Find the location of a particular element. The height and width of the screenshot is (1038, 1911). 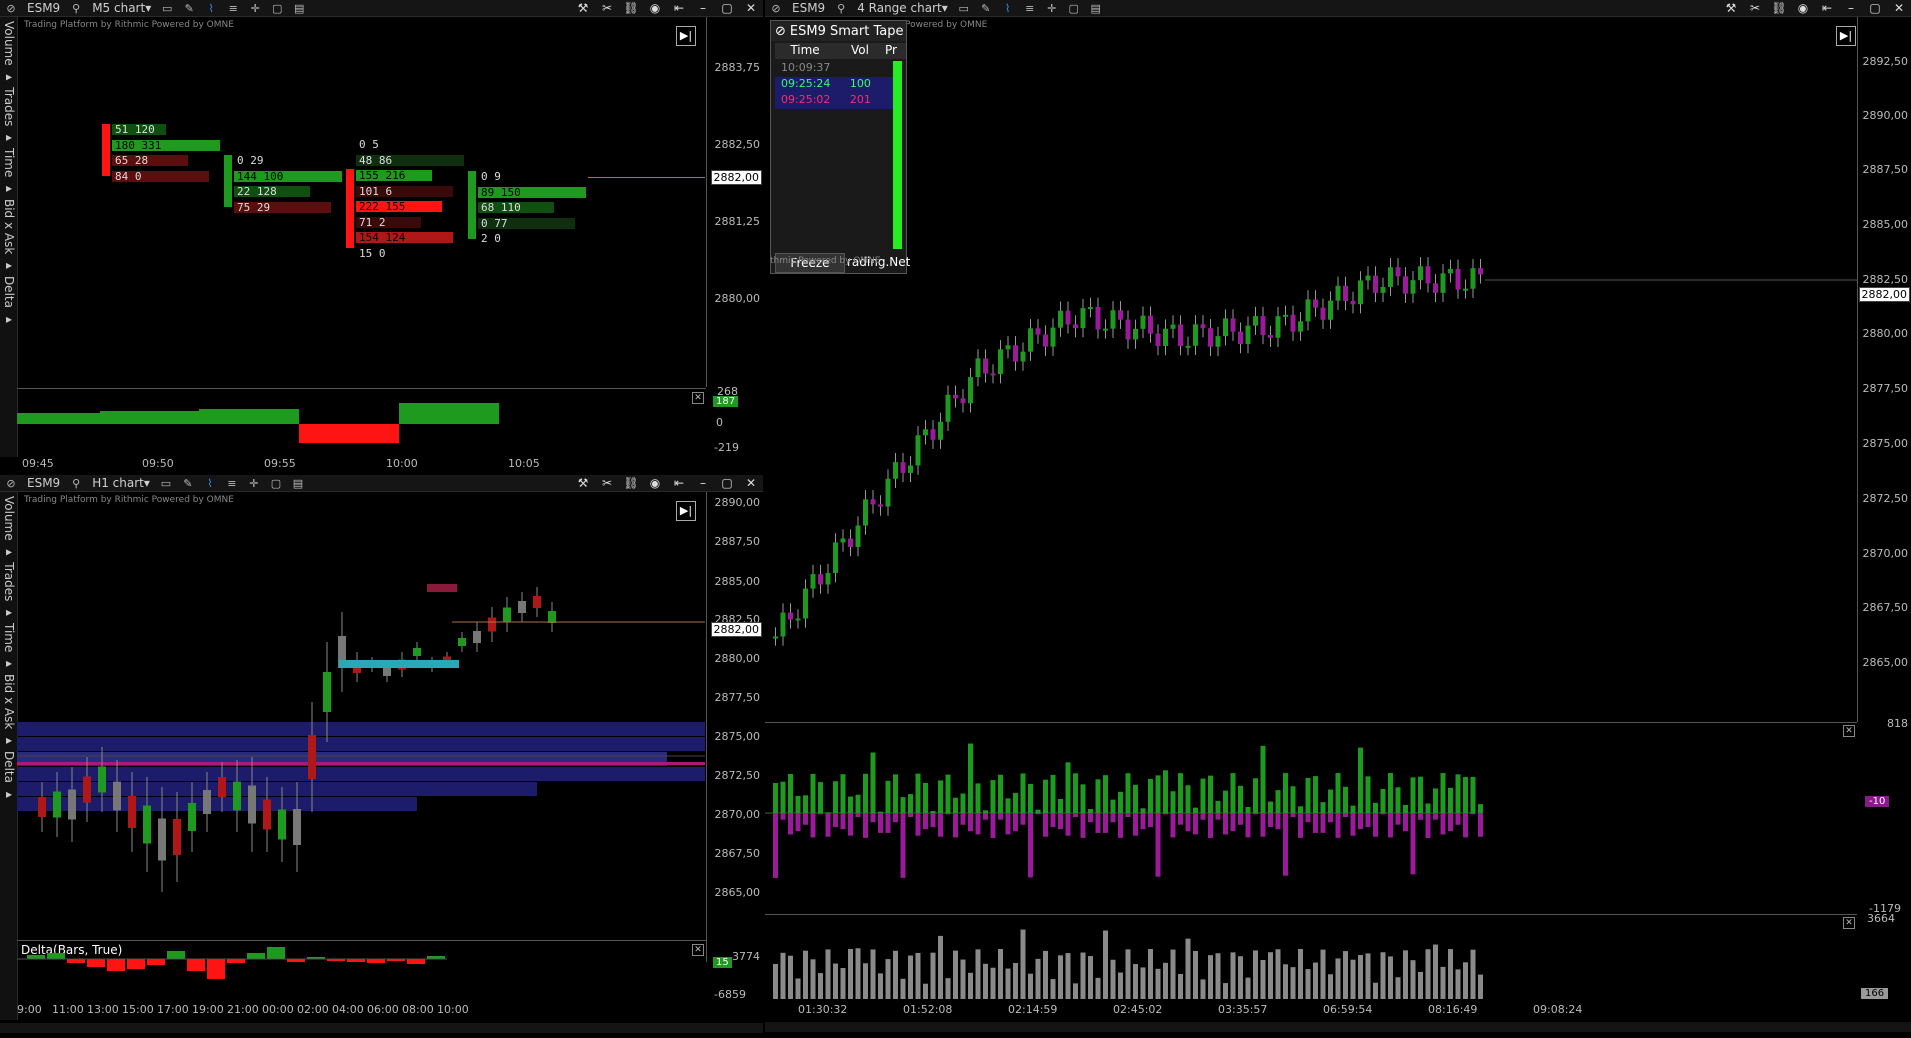

footprint-cell: 180 331 is located at coordinates (166, 145).